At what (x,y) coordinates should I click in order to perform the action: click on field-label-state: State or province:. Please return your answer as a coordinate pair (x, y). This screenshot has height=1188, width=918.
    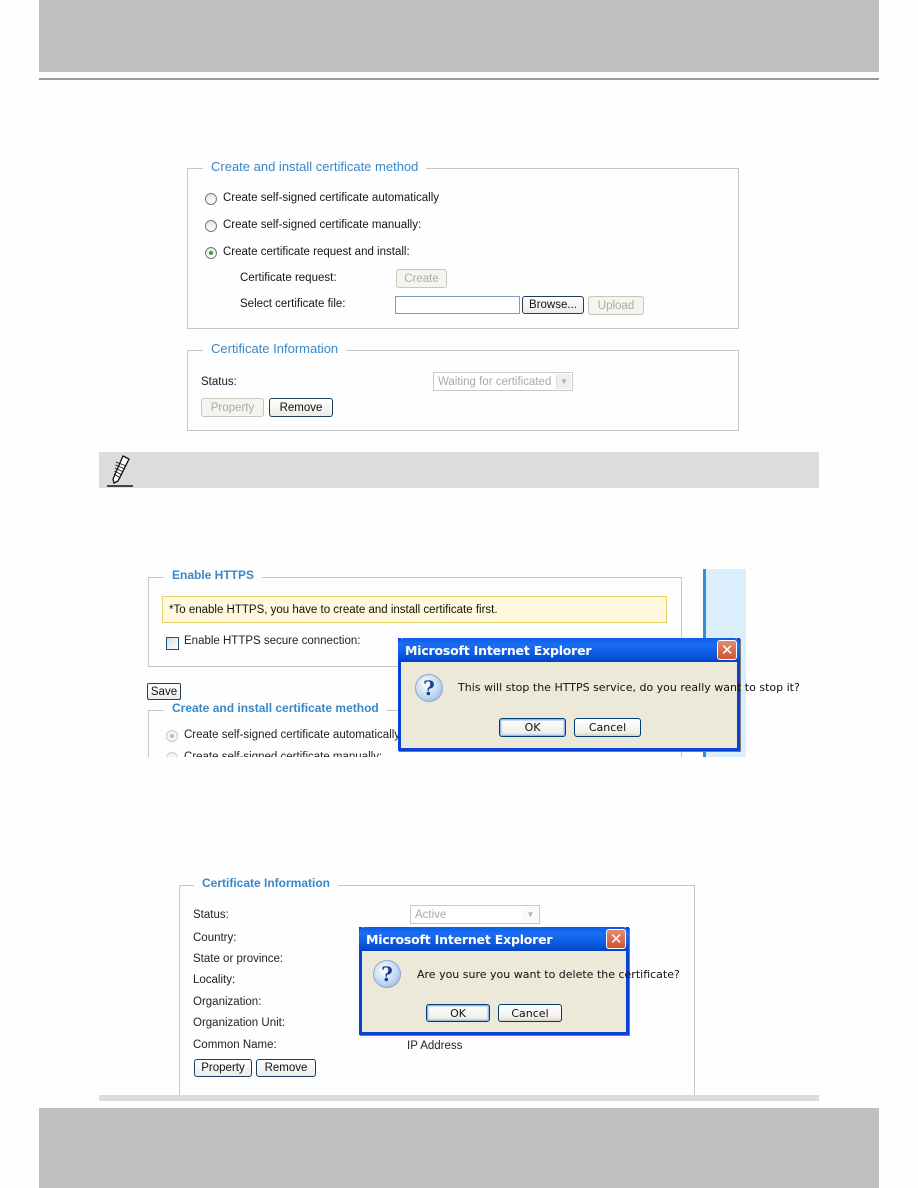
    Looking at the image, I should click on (238, 959).